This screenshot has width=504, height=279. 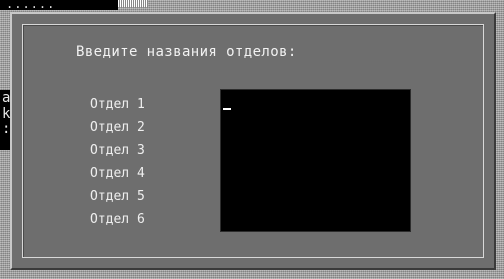 I want to click on department-label-6: Отдел 6, so click(x=117, y=219).